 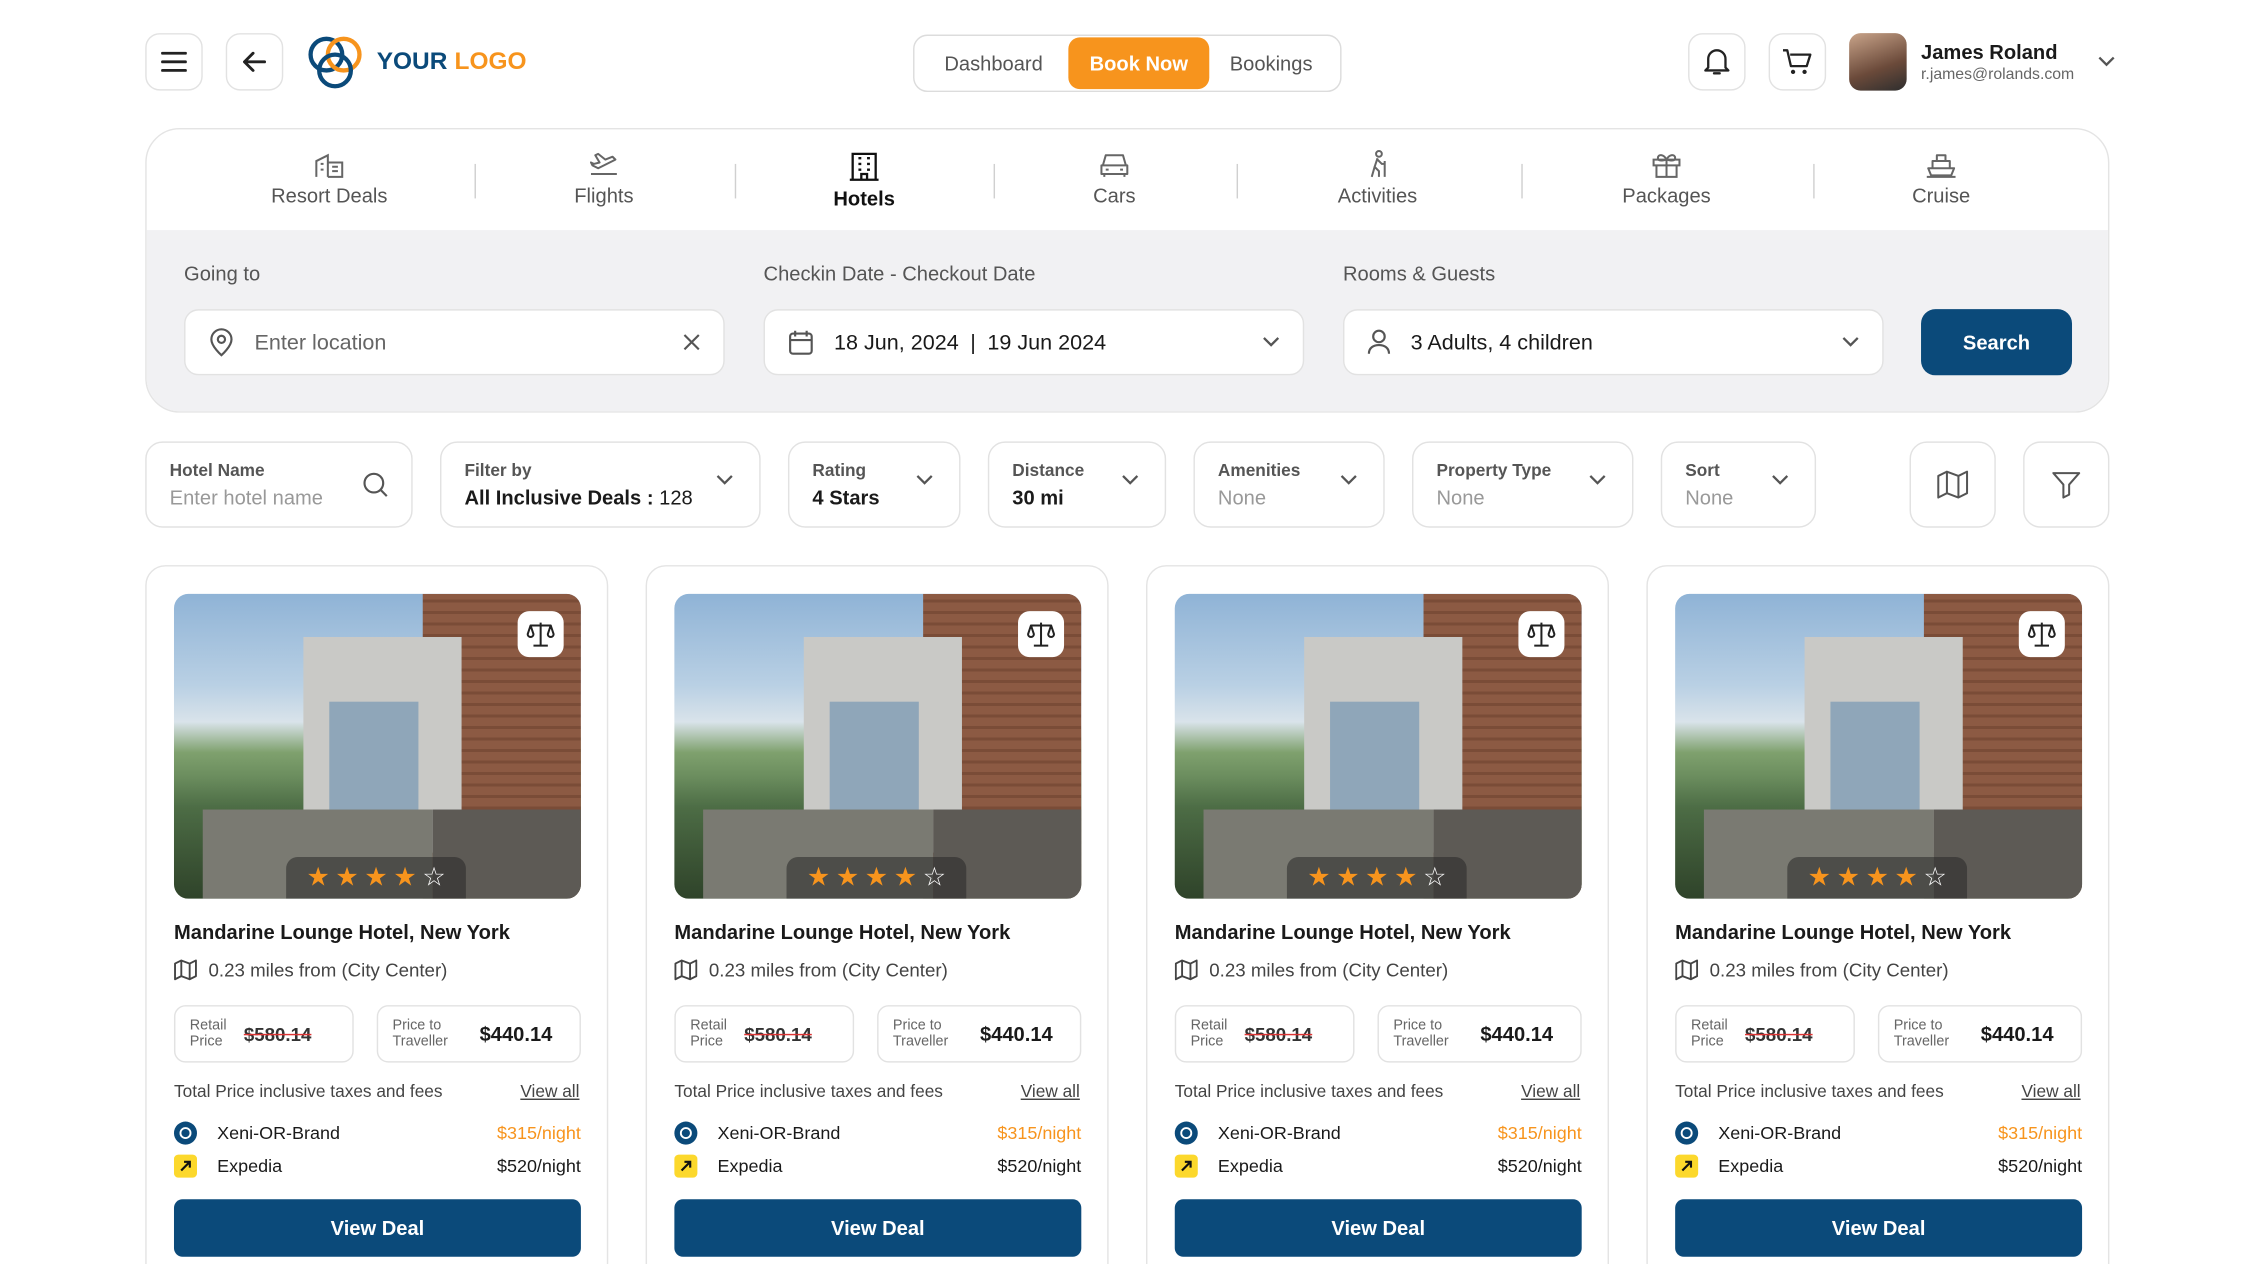 I want to click on close-icon, so click(x=691, y=342).